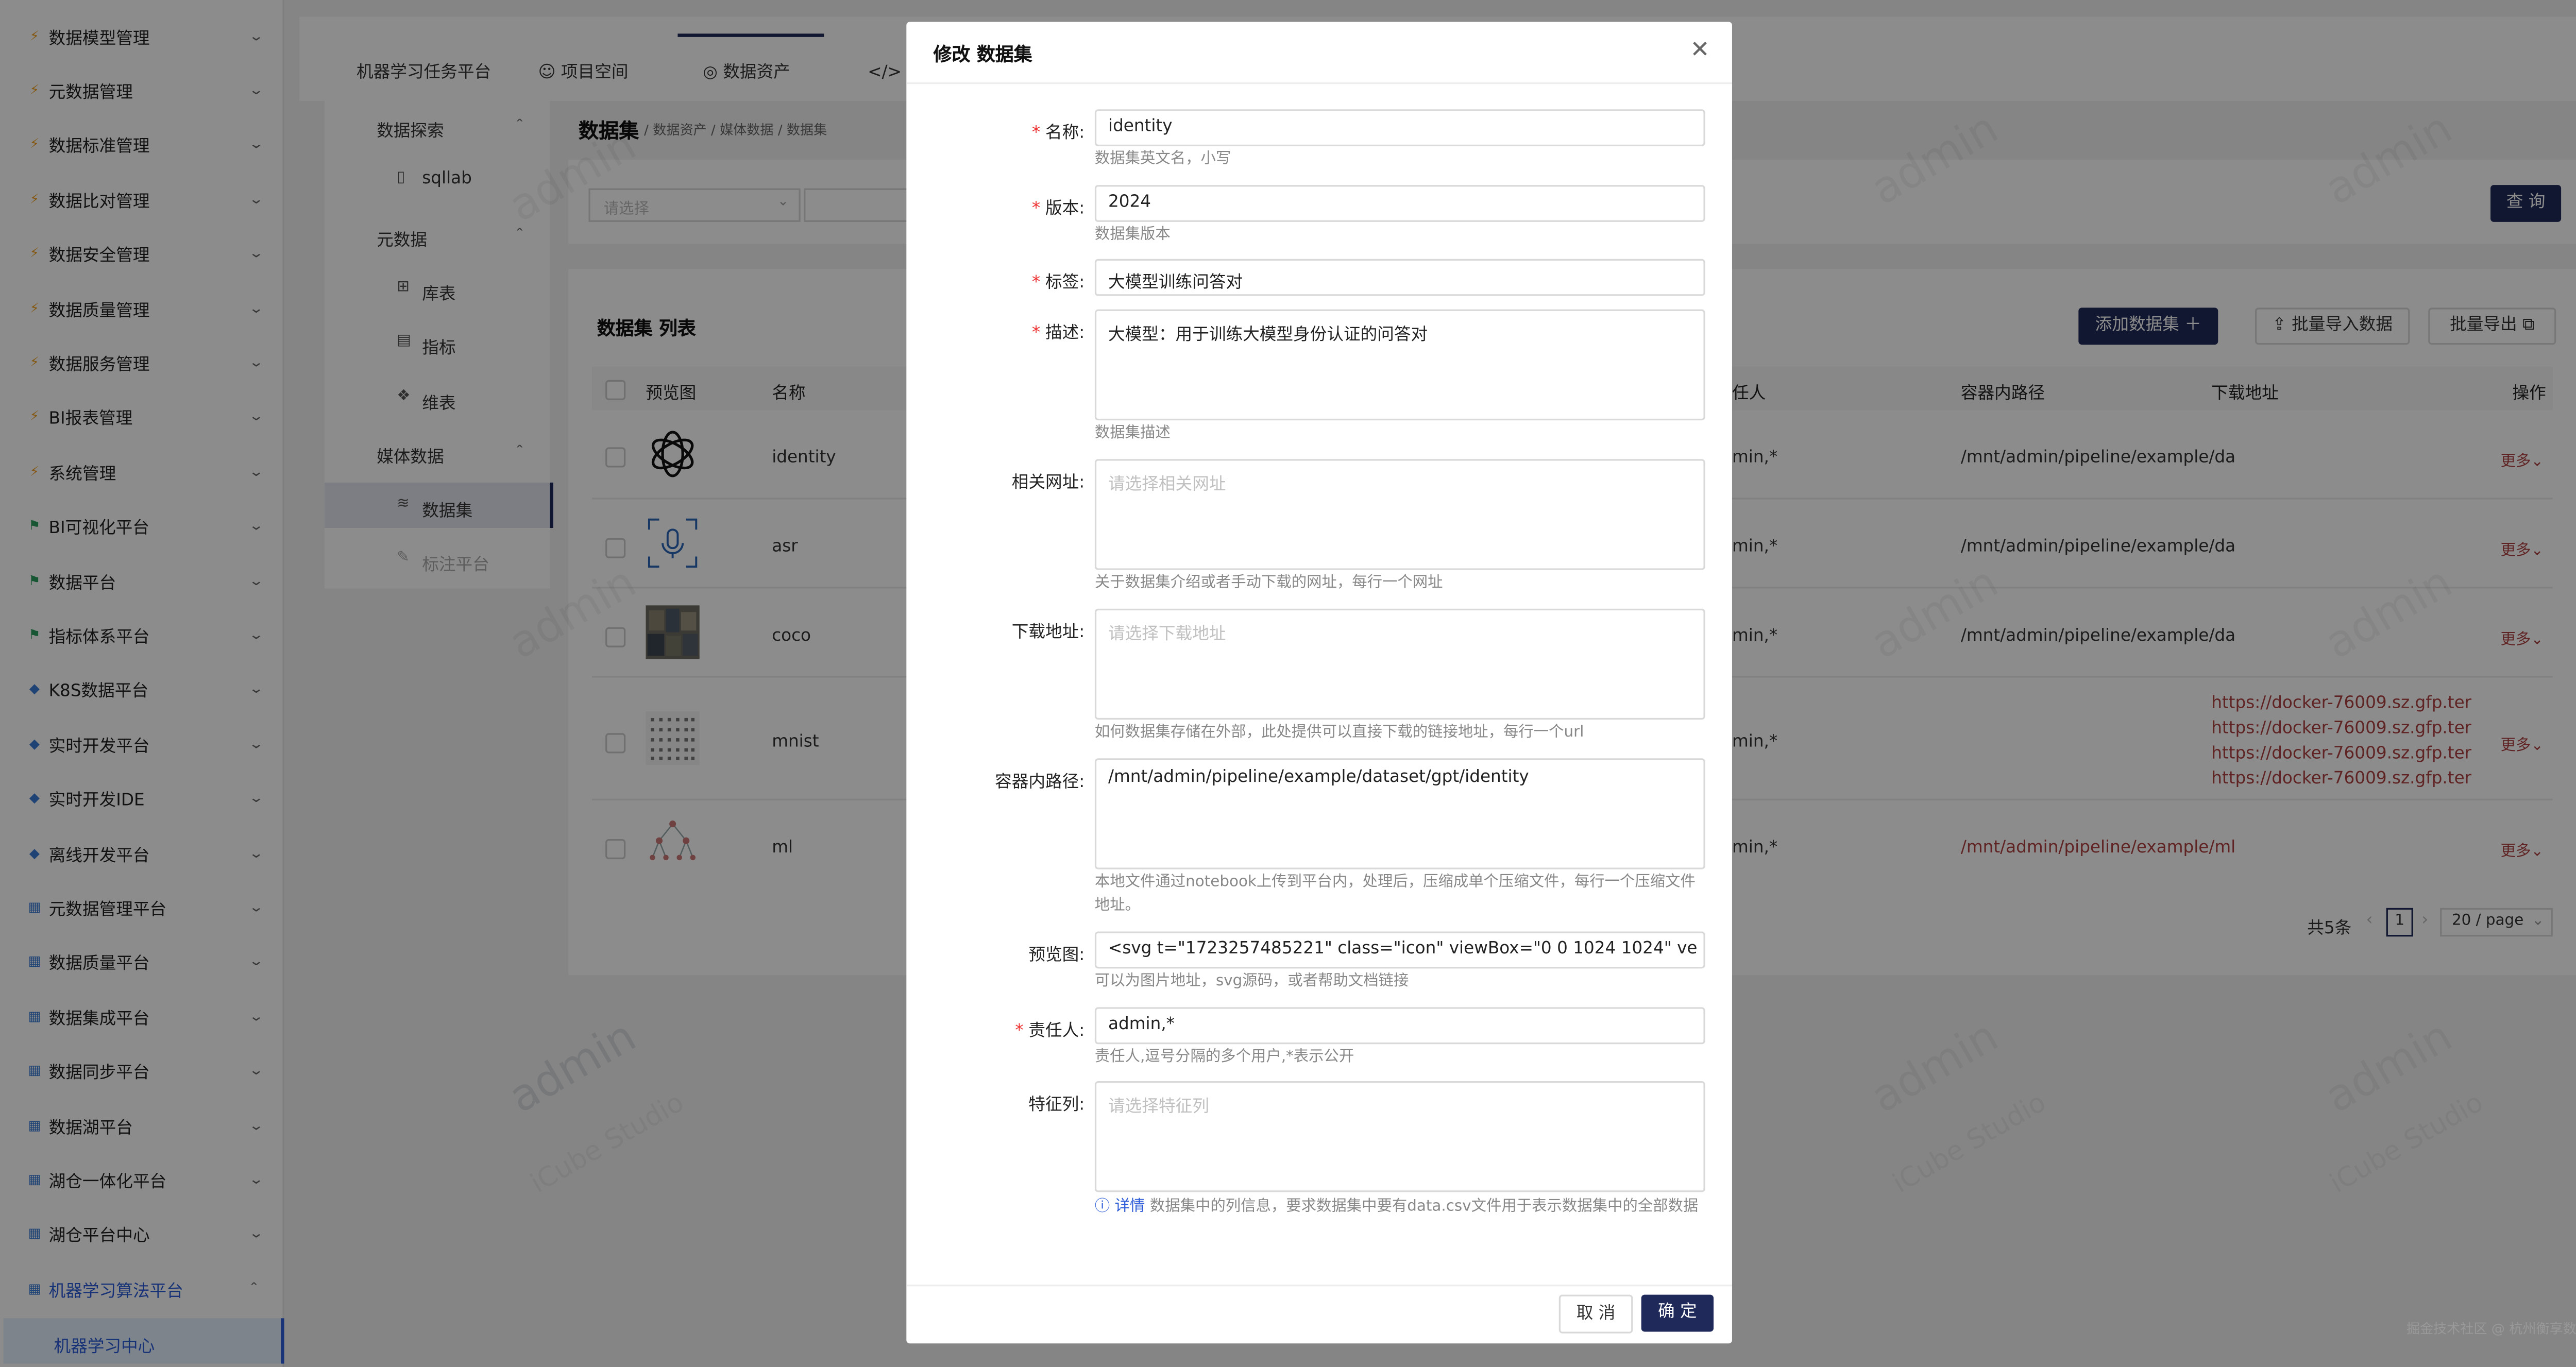 Image resolution: width=2576 pixels, height=1367 pixels. I want to click on desc-textarea: 大模型：用于训练大模型身份认证的问答对, so click(1399, 365).